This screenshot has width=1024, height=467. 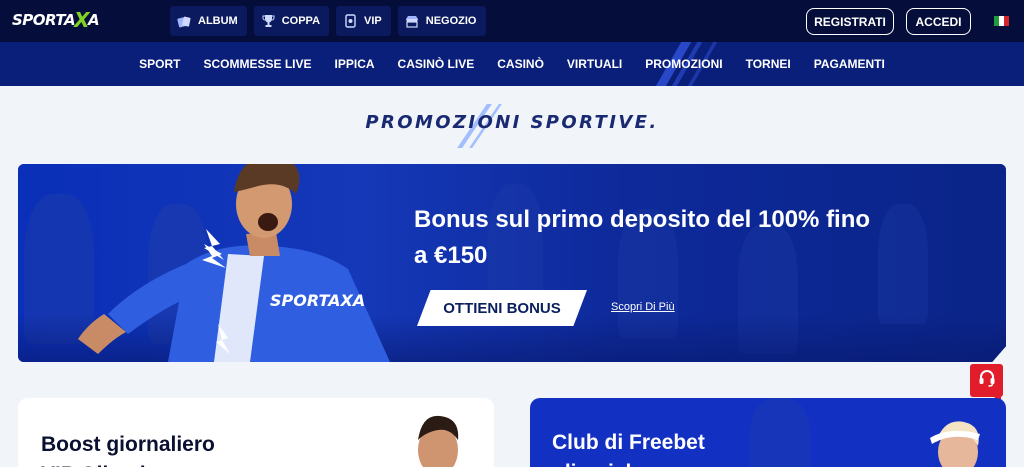 What do you see at coordinates (257, 64) in the screenshot?
I see `nav-scommesse-live: SCOMMESSE LIVE` at bounding box center [257, 64].